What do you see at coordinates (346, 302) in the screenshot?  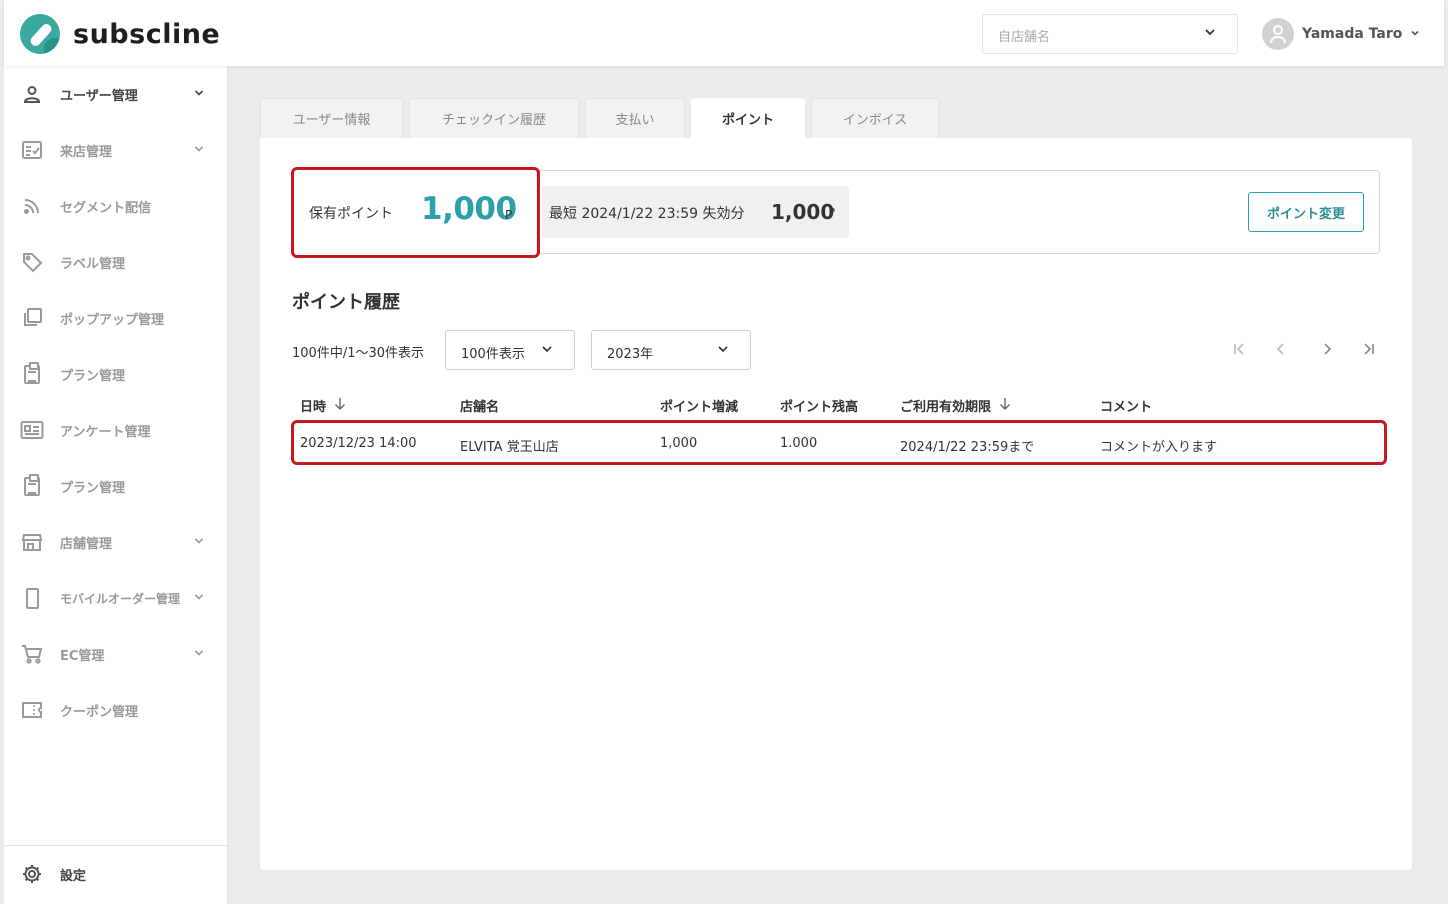 I see `section-title: ポイント履歴` at bounding box center [346, 302].